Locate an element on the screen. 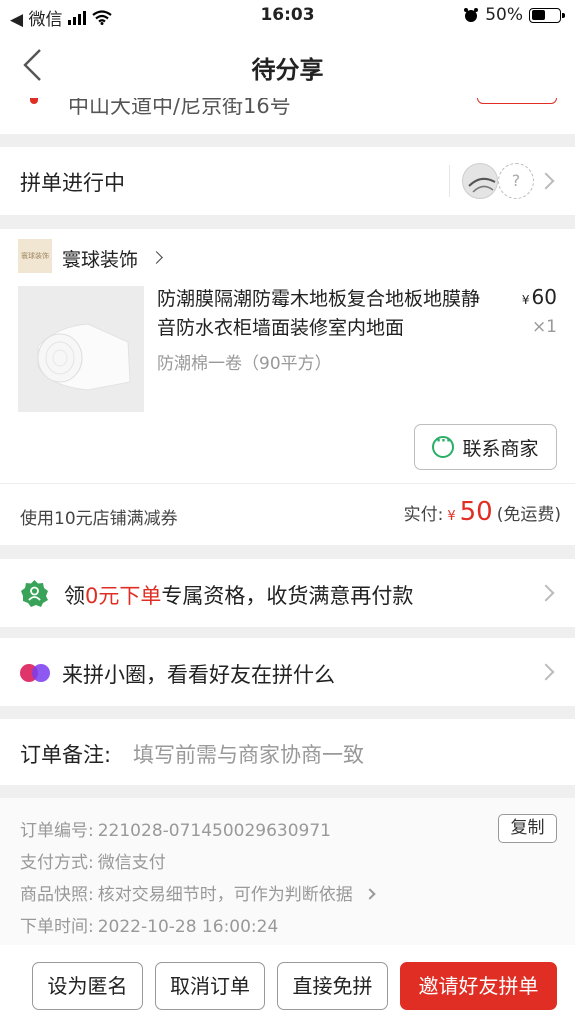  paid-amount: 实付: ¥ 50 (免运费) is located at coordinates (482, 512).